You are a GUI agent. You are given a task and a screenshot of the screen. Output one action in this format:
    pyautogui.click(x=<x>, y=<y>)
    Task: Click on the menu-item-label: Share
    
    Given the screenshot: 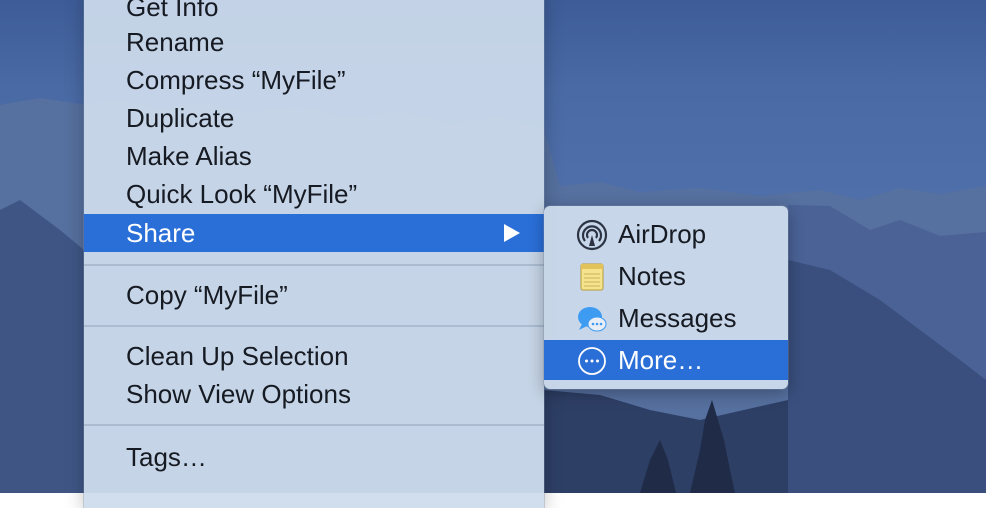 What is the action you would take?
    pyautogui.click(x=161, y=233)
    